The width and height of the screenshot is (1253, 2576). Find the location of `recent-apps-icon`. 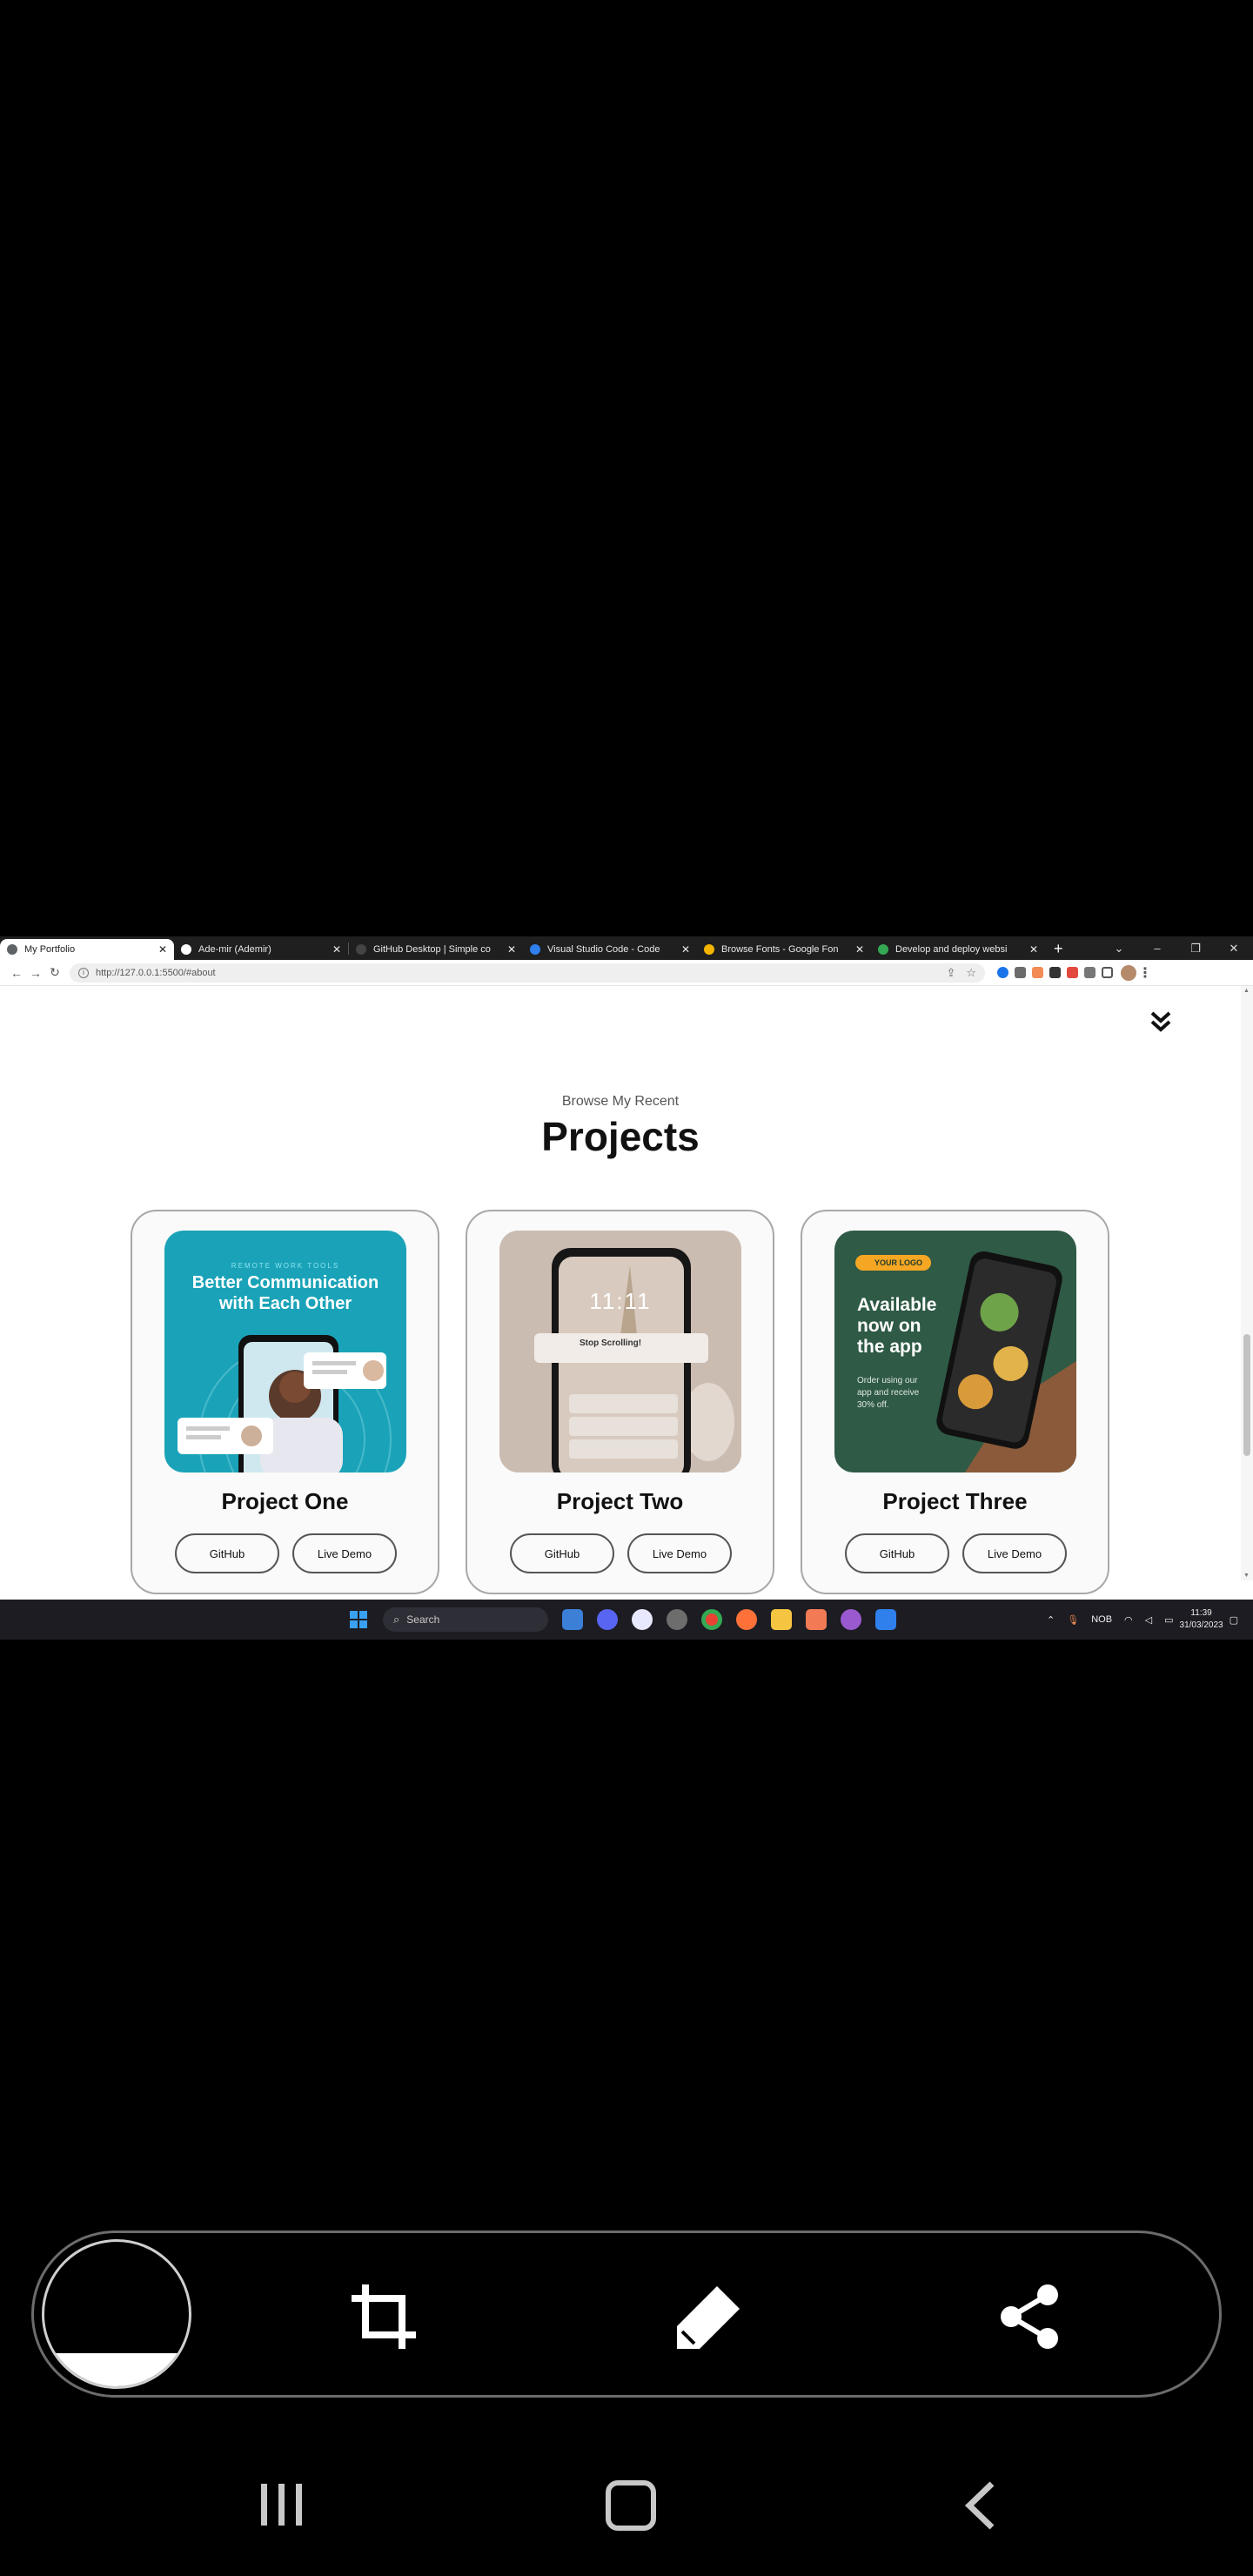

recent-apps-icon is located at coordinates (282, 2504).